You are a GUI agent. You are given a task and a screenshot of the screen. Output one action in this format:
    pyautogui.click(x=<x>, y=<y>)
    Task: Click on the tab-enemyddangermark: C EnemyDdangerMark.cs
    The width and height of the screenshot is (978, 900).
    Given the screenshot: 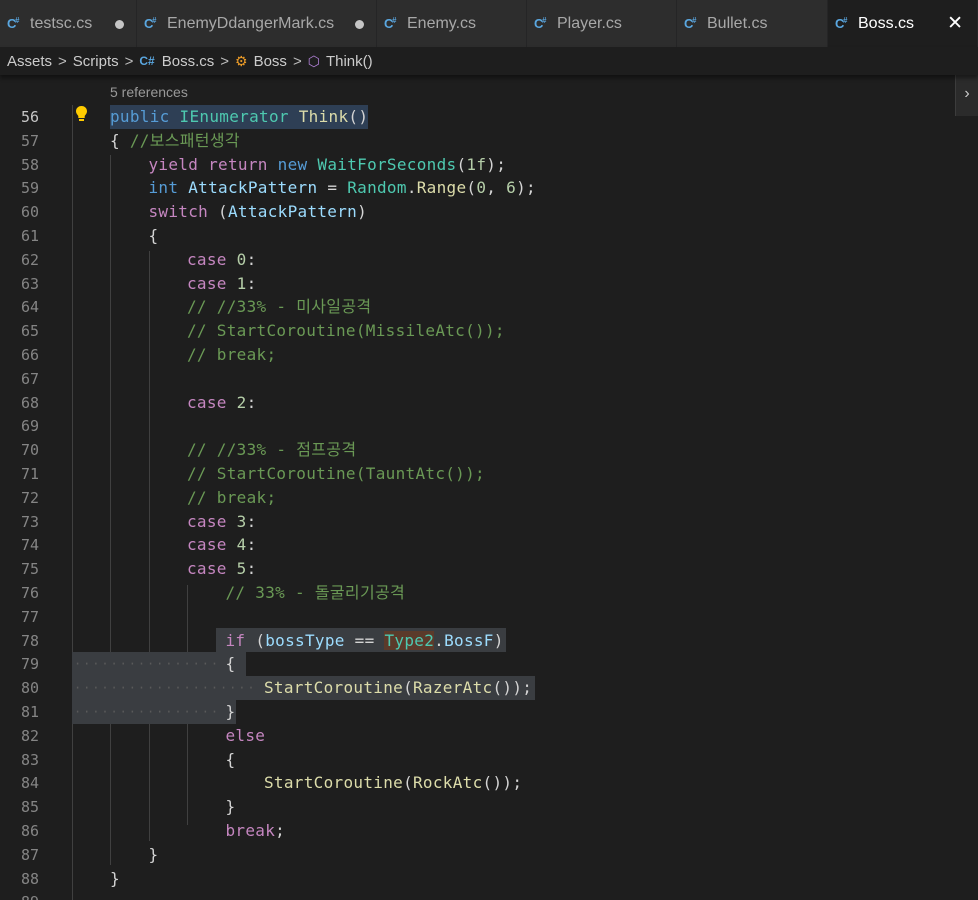 What is the action you would take?
    pyautogui.click(x=257, y=23)
    